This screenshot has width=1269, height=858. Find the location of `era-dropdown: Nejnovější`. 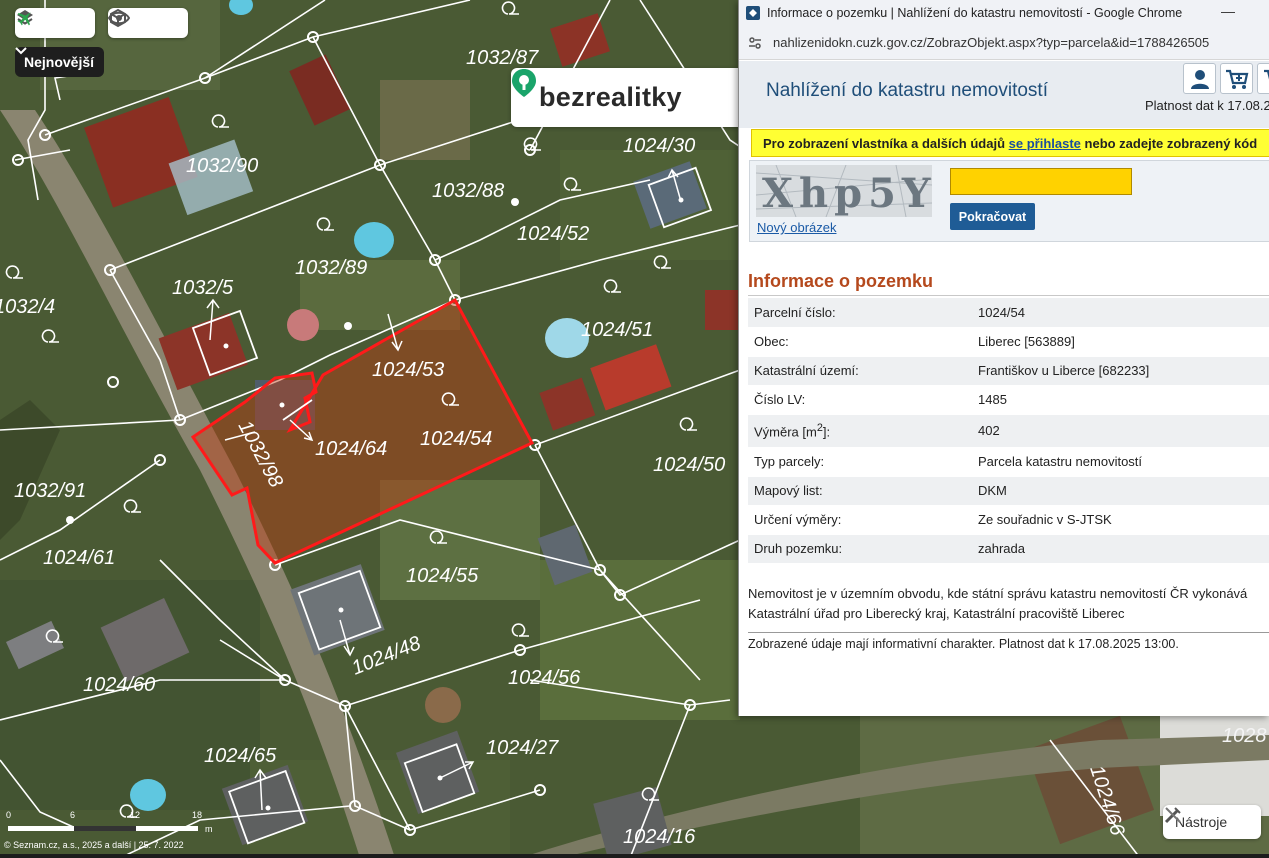

era-dropdown: Nejnovější is located at coordinates (60, 62).